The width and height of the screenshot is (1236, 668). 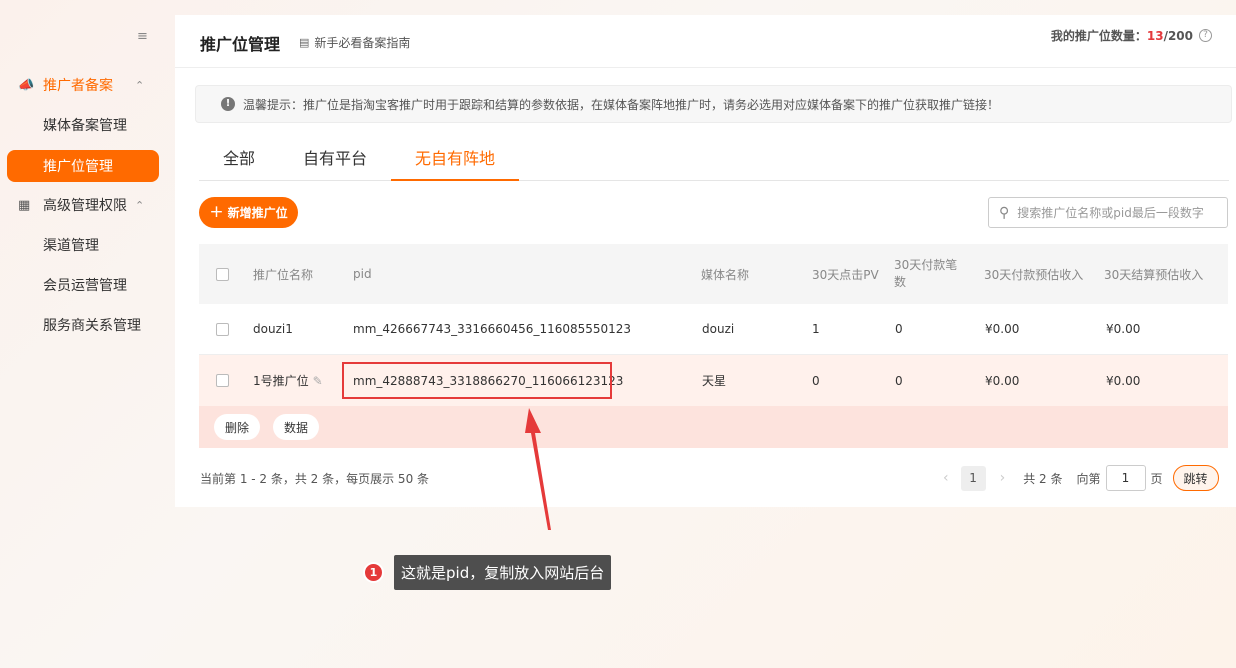 I want to click on column-header: 30天付款笔数, so click(x=926, y=273).